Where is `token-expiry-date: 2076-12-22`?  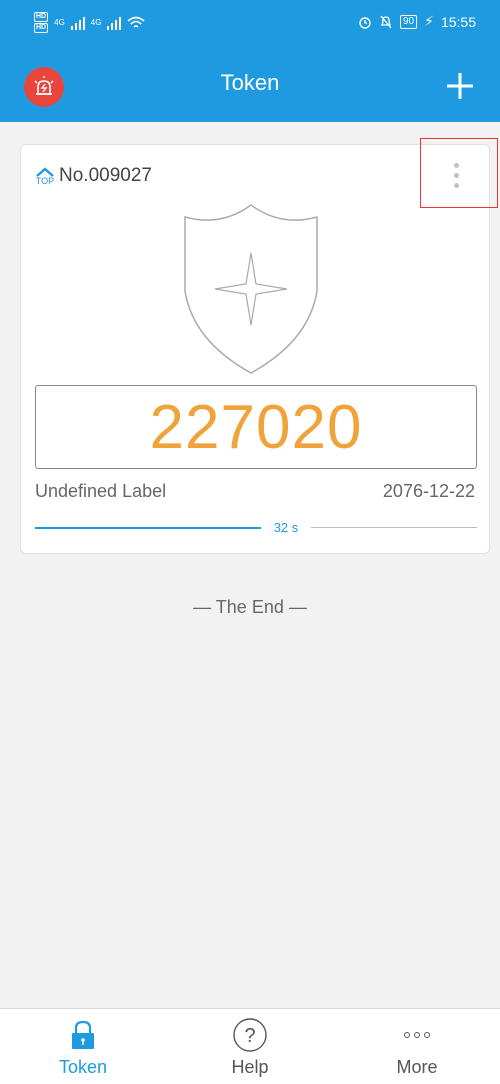
token-expiry-date: 2076-12-22 is located at coordinates (428, 491).